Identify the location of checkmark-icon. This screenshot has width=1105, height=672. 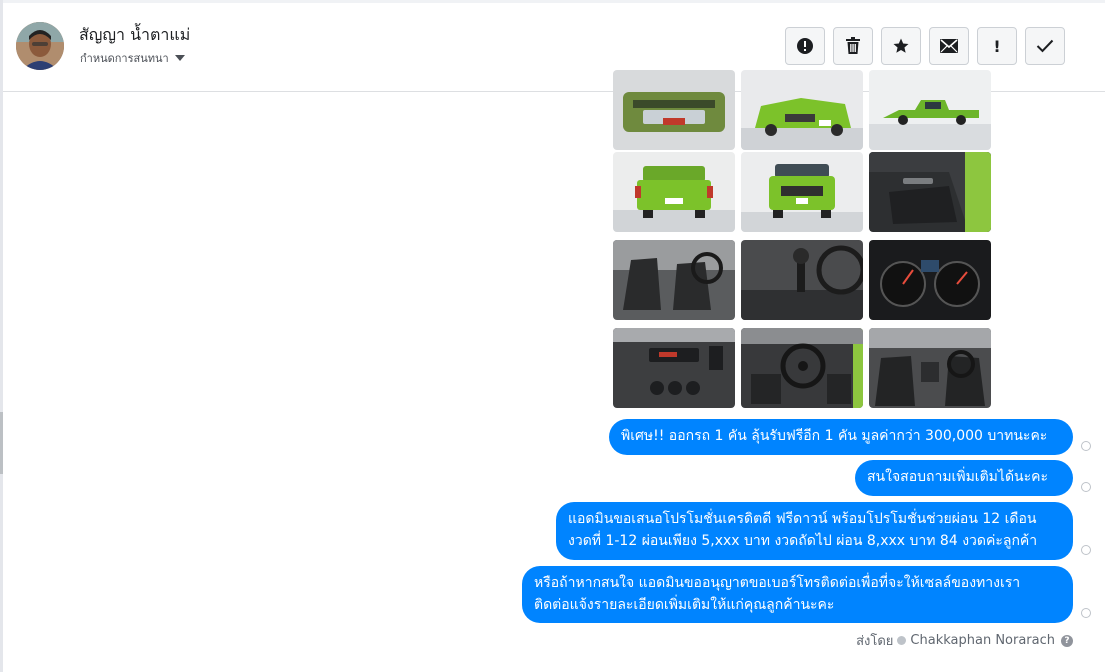
(1045, 46).